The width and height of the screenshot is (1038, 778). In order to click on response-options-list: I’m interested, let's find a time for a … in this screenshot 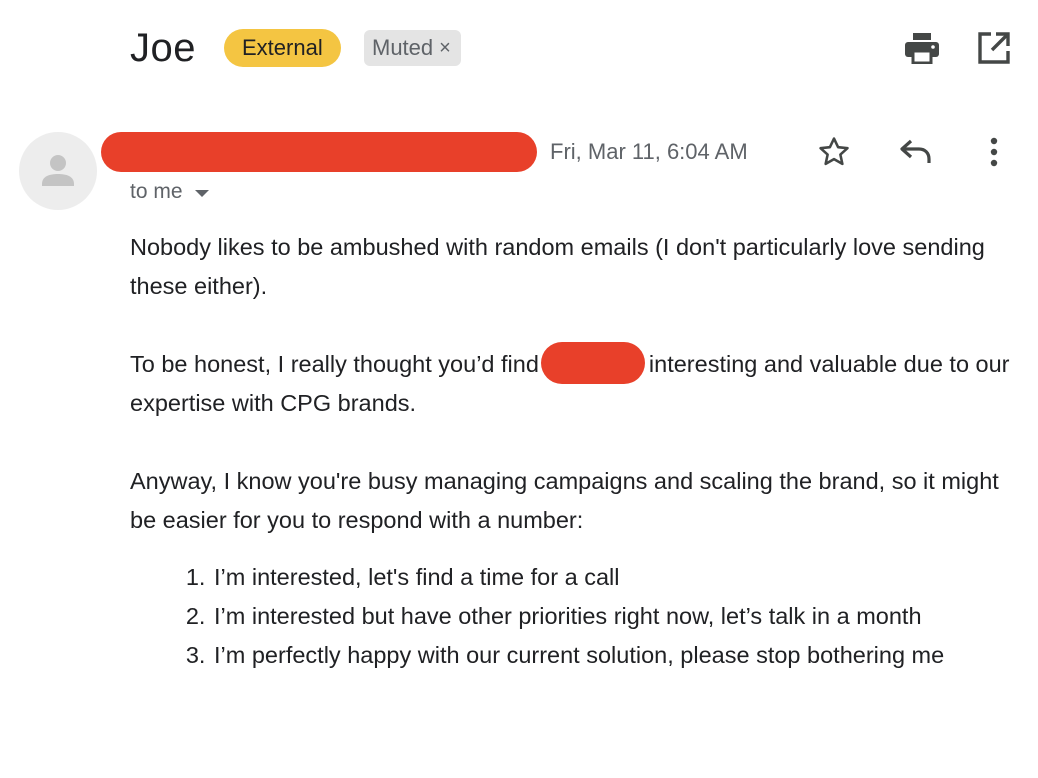, I will do `click(575, 616)`.